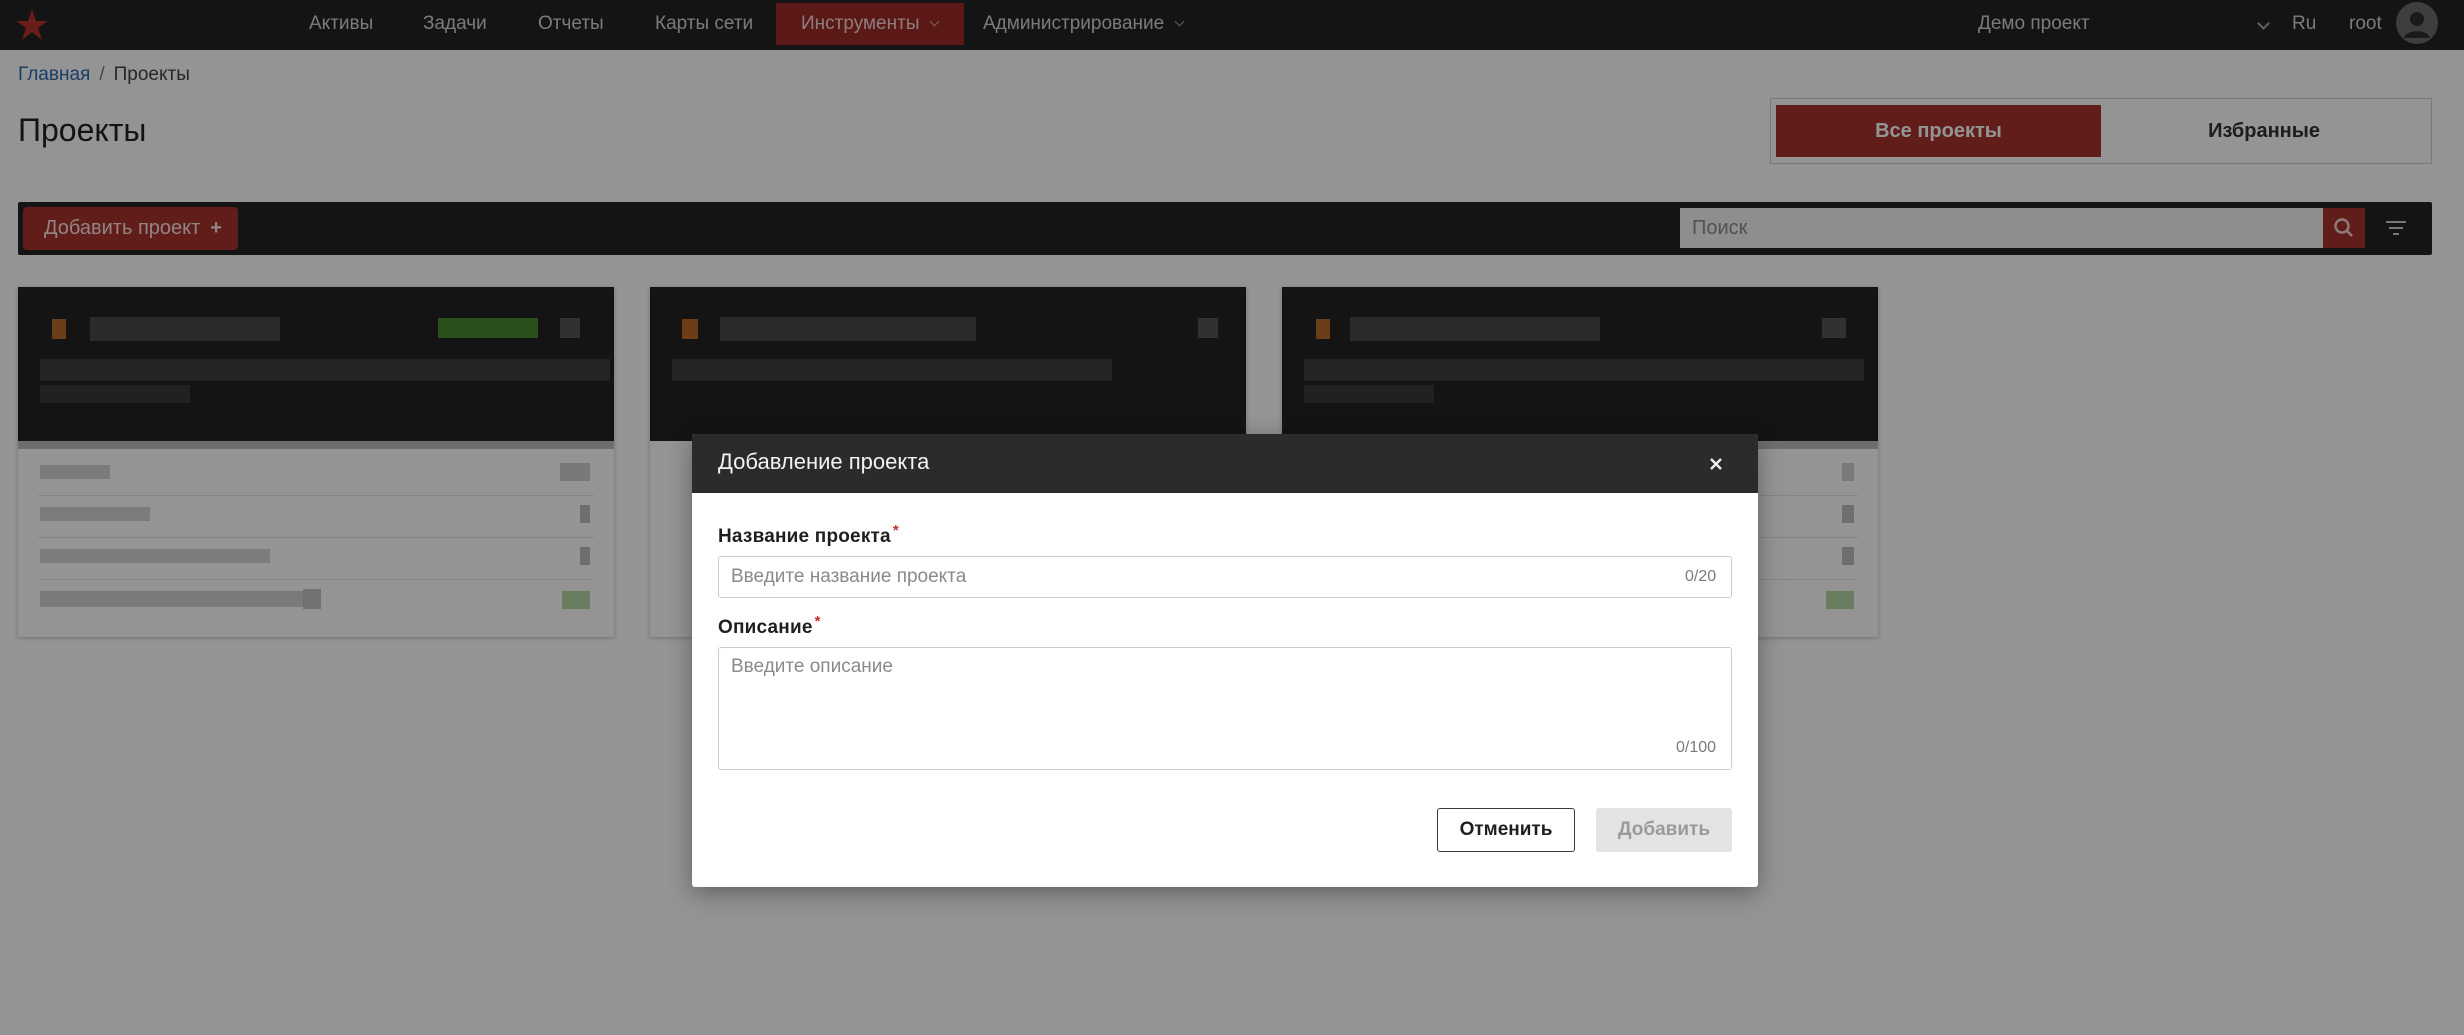 The height and width of the screenshot is (1035, 2464). I want to click on close-icon, so click(1716, 464).